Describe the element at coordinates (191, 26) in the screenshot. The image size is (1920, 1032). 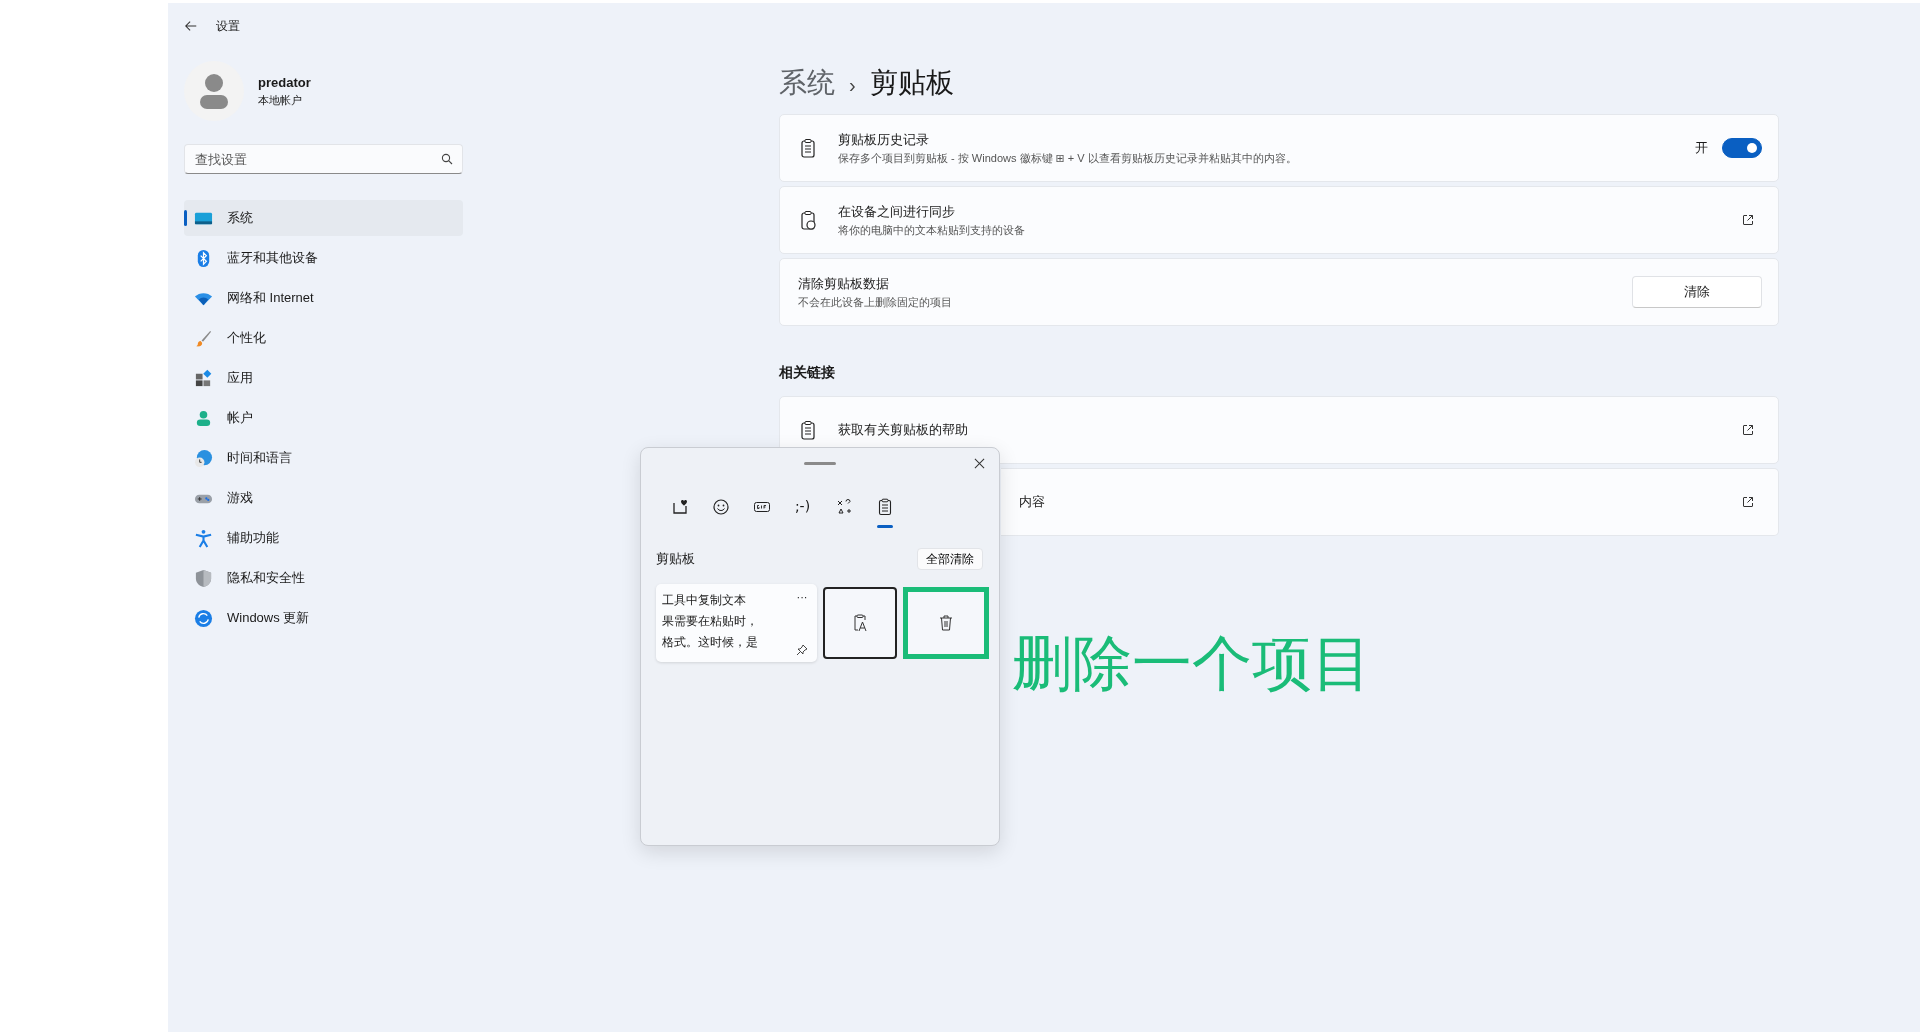
I see `back-arrow-icon` at that location.